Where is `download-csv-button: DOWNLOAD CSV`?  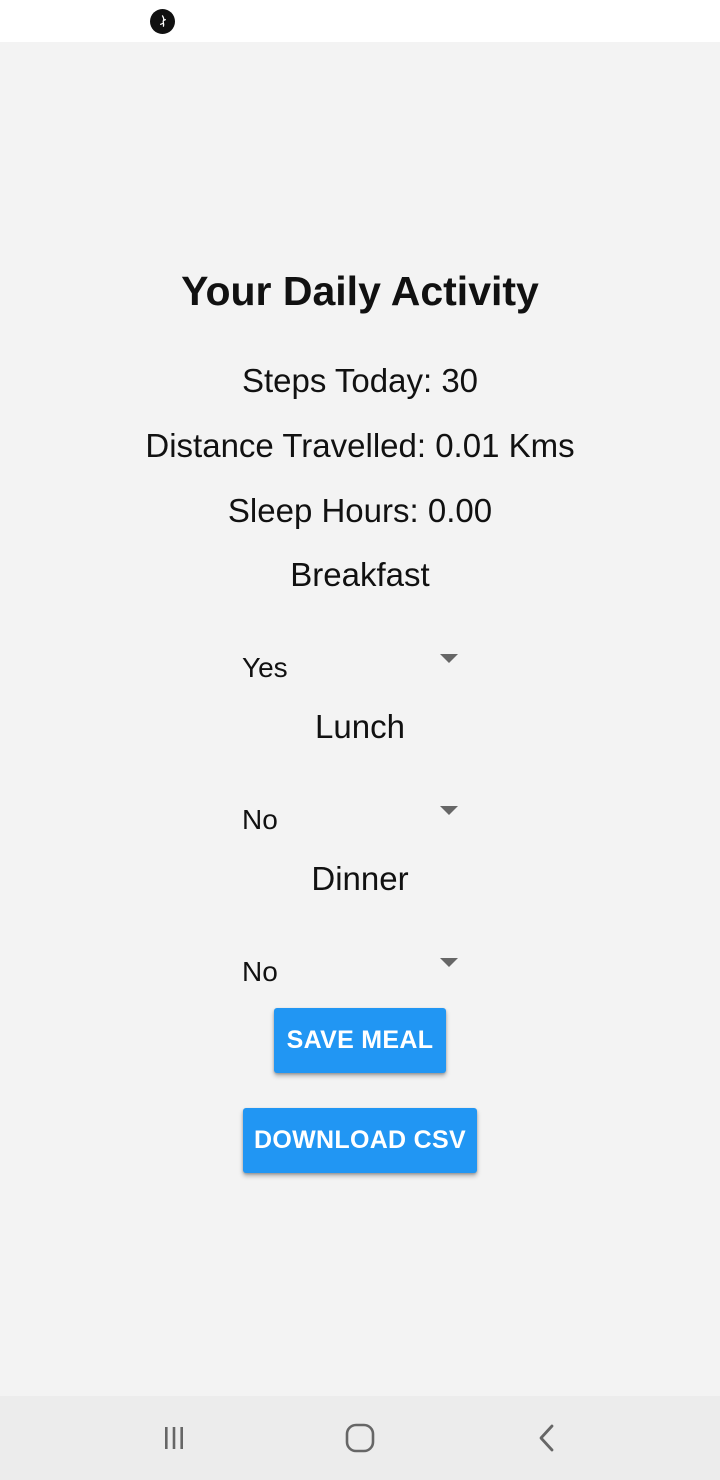
download-csv-button: DOWNLOAD CSV is located at coordinates (360, 1140).